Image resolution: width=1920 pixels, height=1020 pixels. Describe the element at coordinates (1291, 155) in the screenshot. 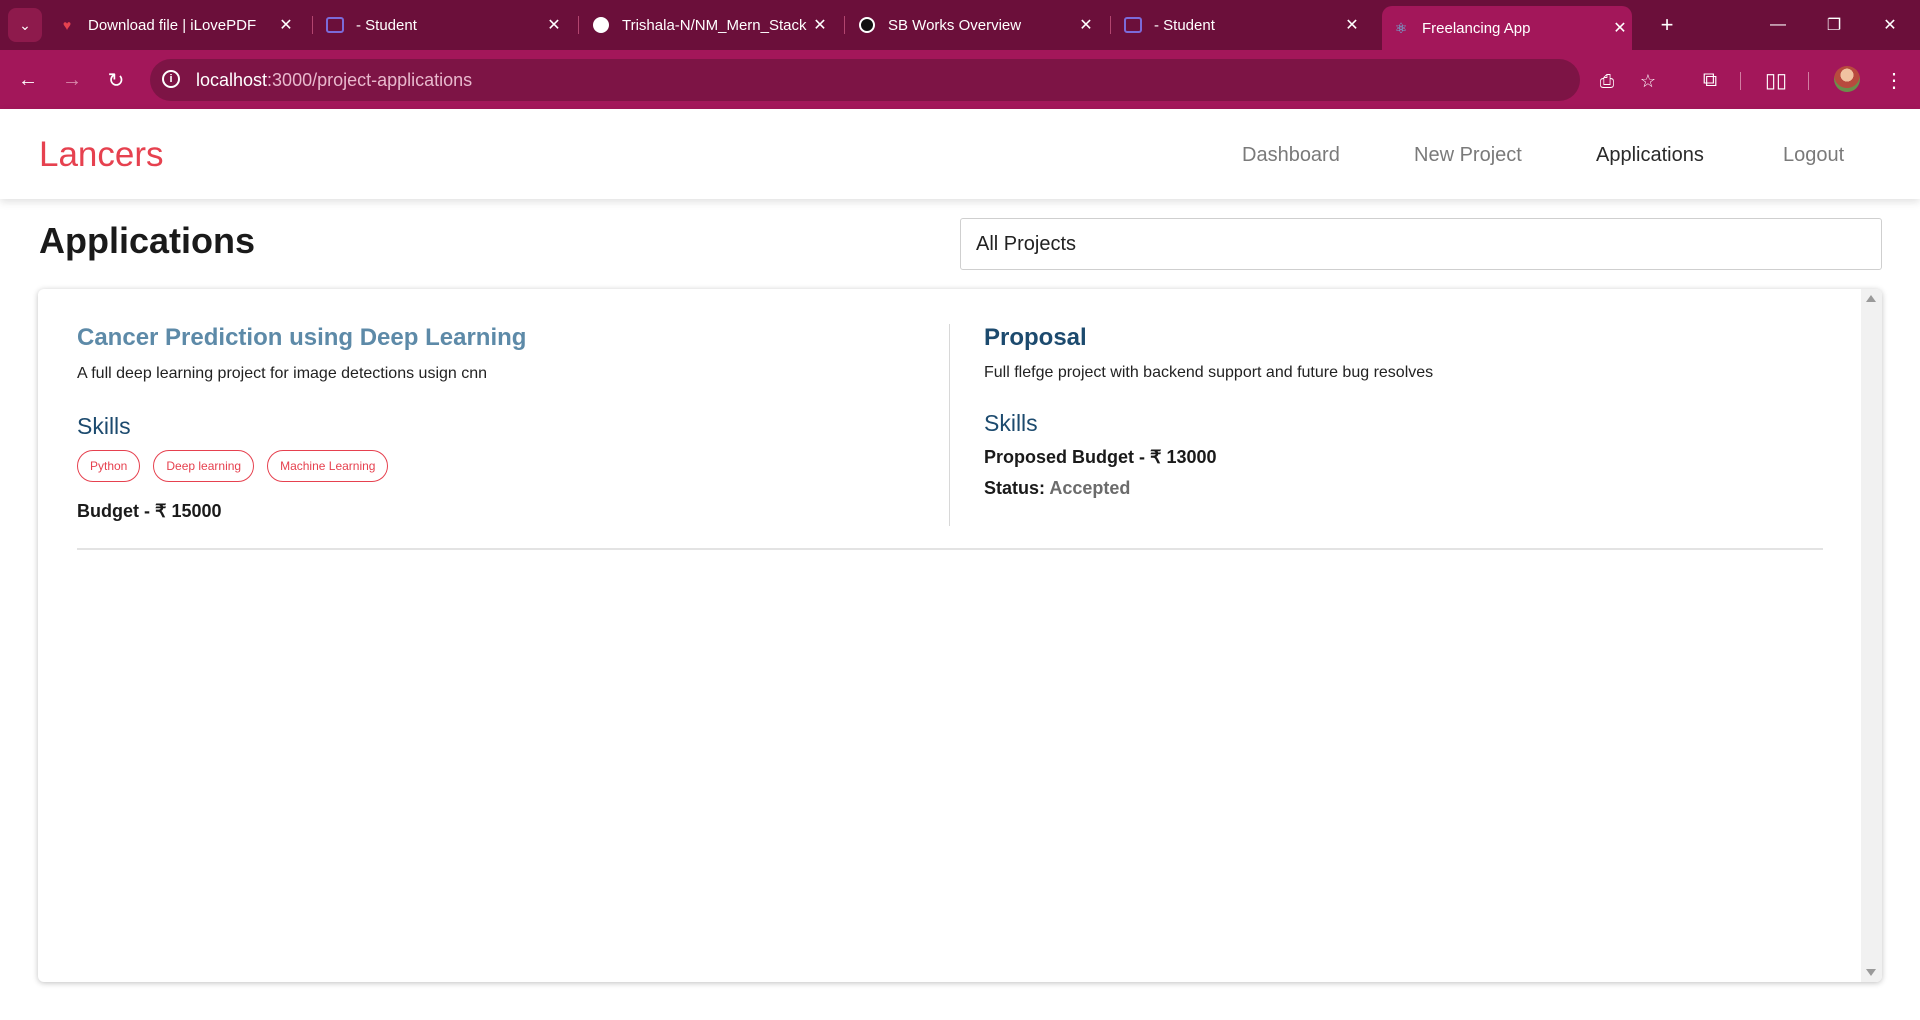

I see `nav-dashboard: Dashboard` at that location.